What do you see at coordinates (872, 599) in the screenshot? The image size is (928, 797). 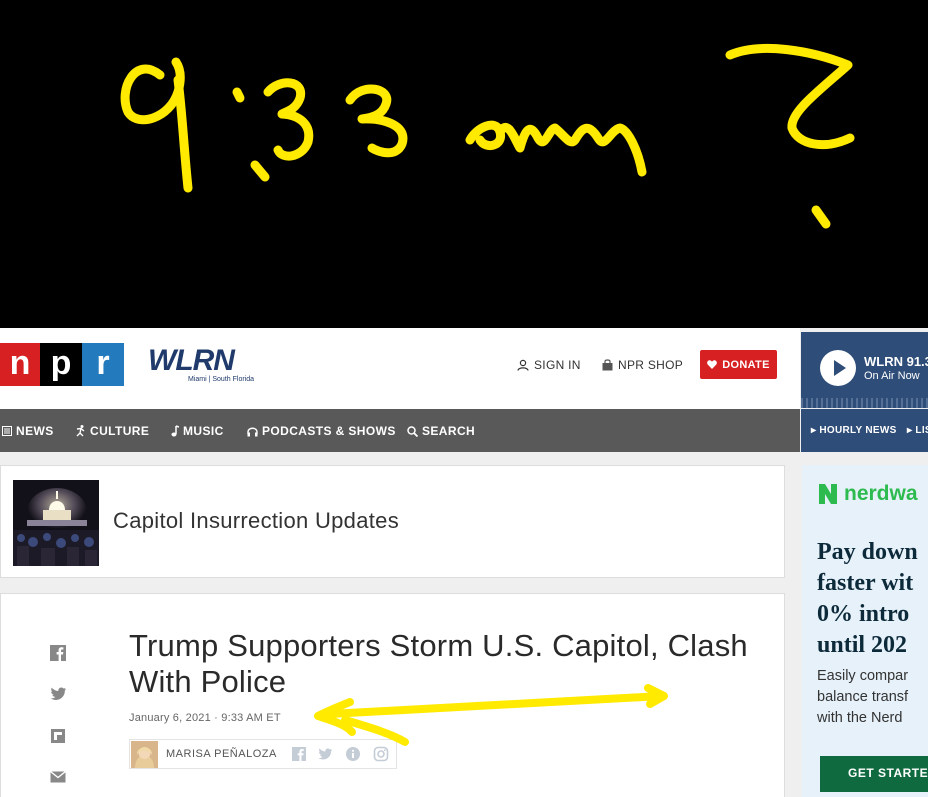 I see `ad-headline: Pay down faster wit 0% intro until 202` at bounding box center [872, 599].